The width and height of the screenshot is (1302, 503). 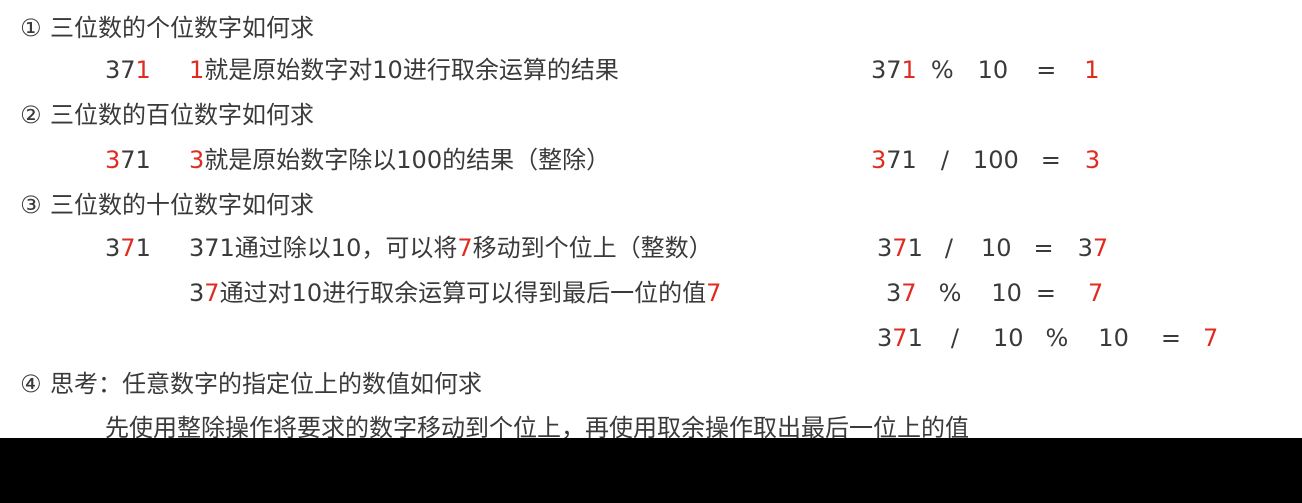 I want to click on section-2-expression: 371/100 = 3, so click(x=985, y=160).